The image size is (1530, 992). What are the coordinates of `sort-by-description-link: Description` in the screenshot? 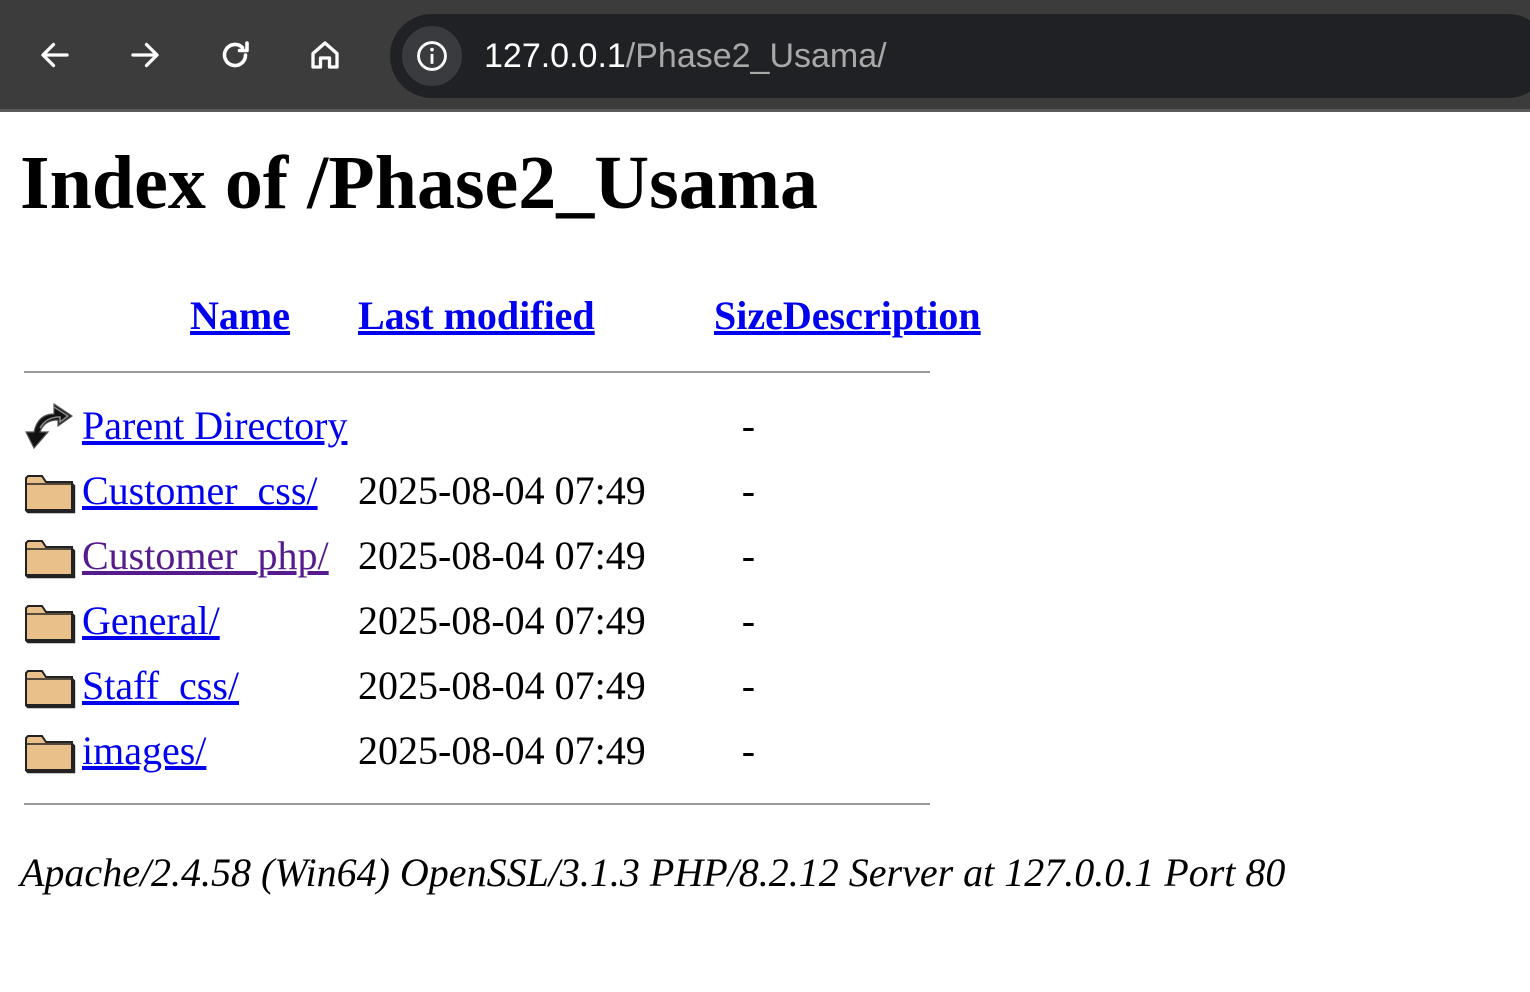 It's located at (882, 315).